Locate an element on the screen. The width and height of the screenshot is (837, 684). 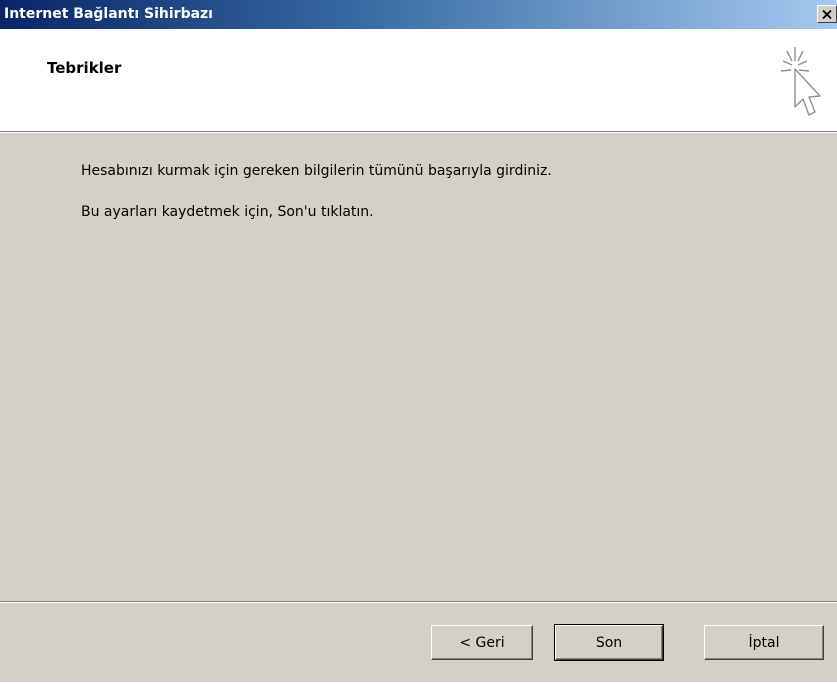
close-icon is located at coordinates (827, 14).